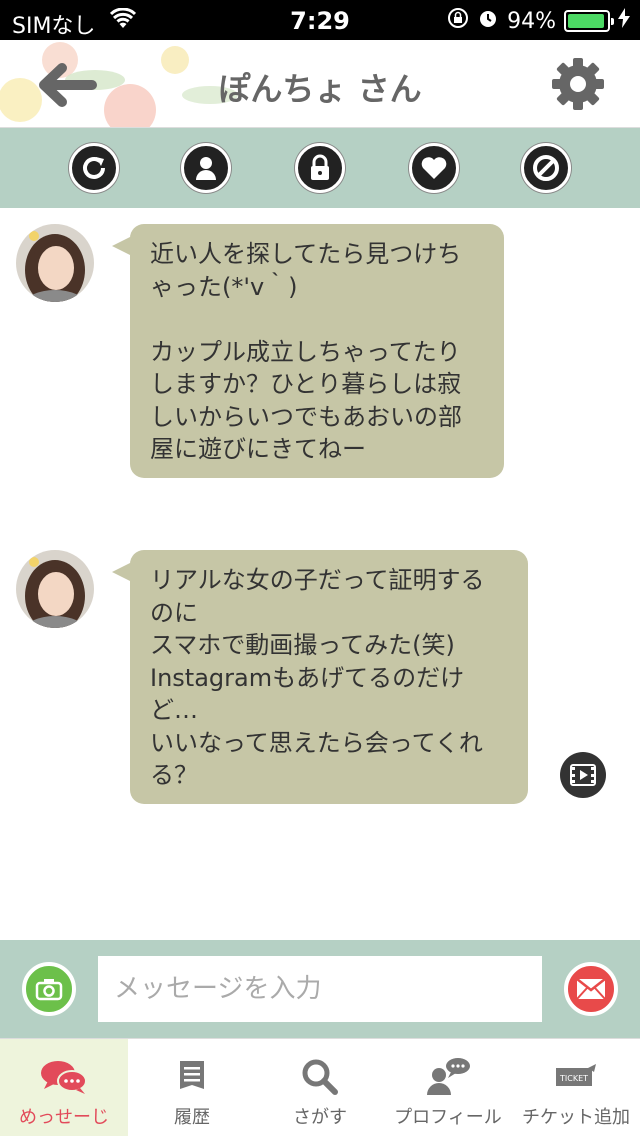 This screenshot has width=640, height=1136. I want to click on history-icon, so click(192, 1077).